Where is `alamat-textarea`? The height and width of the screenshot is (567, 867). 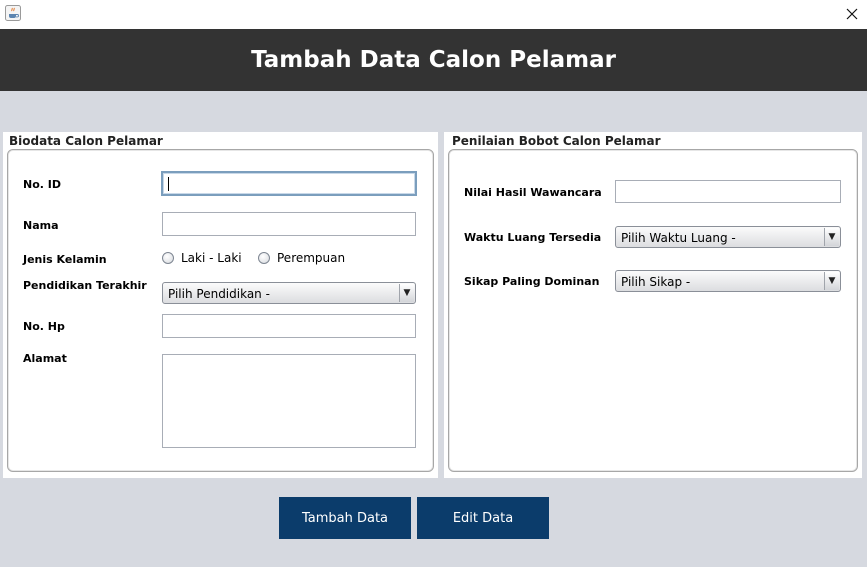
alamat-textarea is located at coordinates (289, 401).